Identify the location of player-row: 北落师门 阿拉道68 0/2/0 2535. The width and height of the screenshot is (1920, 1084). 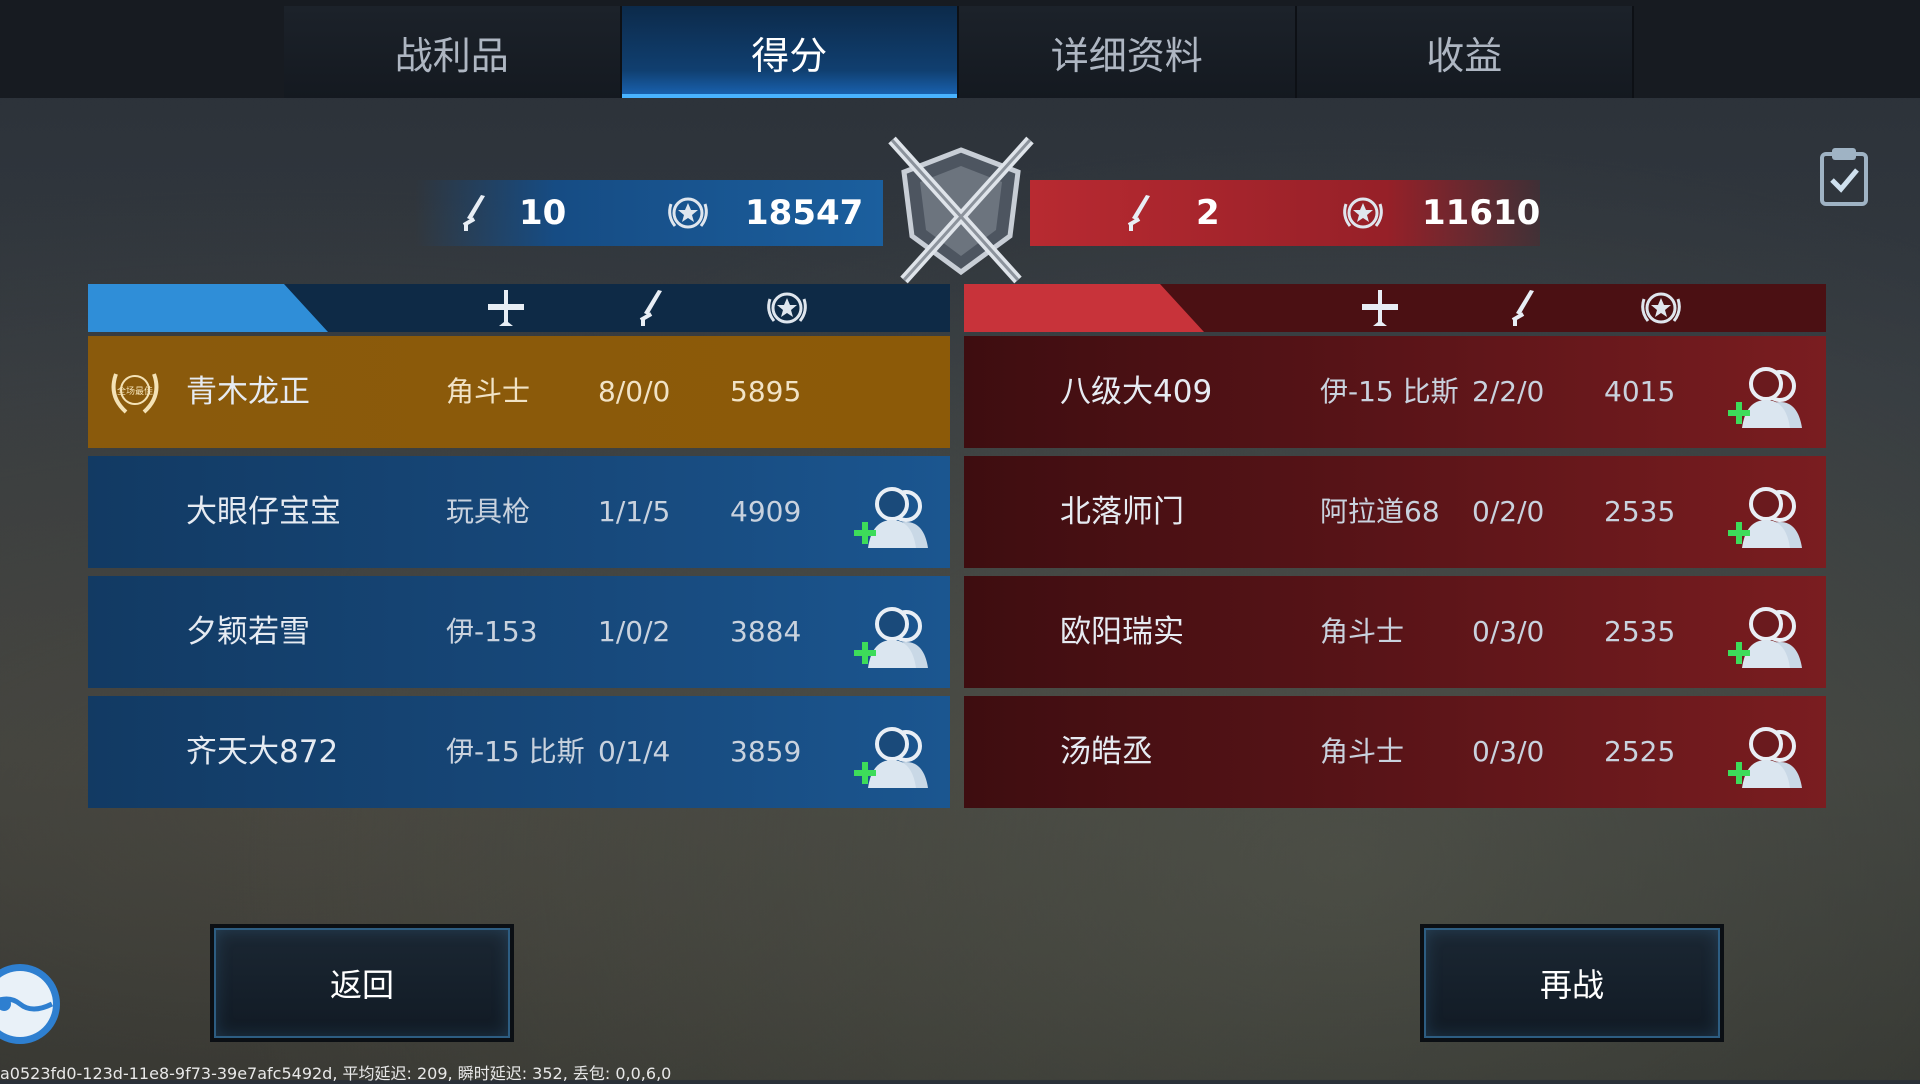
(1395, 512).